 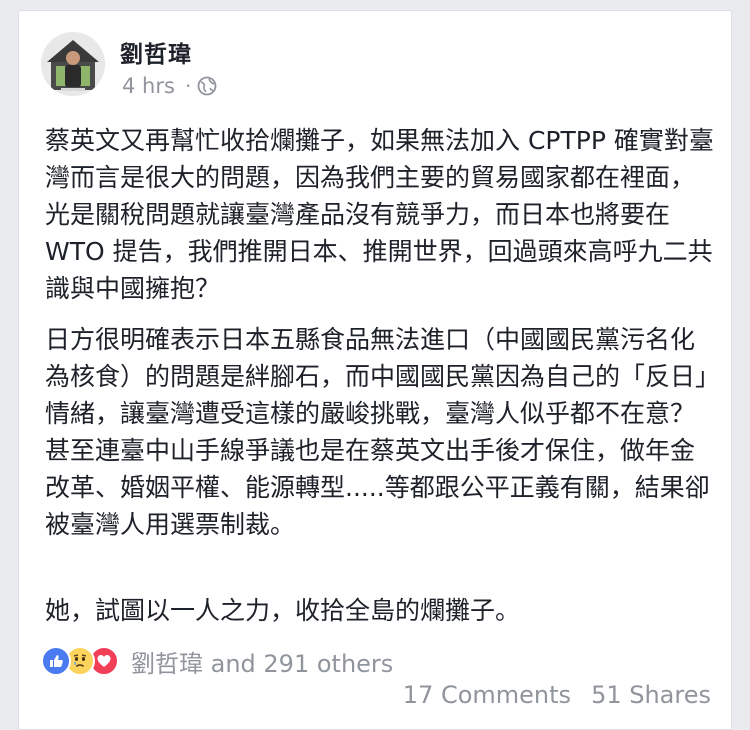 I want to click on post-meta: 4 hrs ·, so click(x=169, y=86).